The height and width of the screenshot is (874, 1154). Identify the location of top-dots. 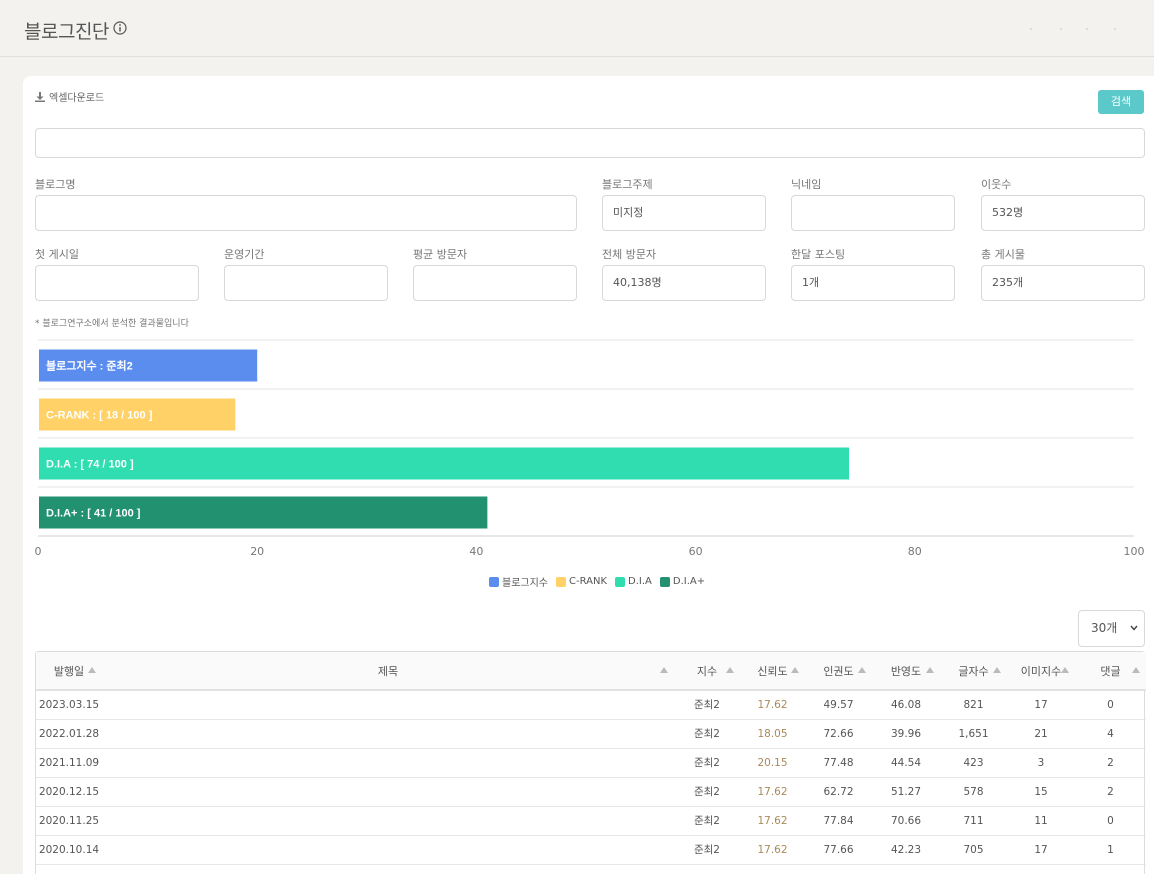
(1075, 29).